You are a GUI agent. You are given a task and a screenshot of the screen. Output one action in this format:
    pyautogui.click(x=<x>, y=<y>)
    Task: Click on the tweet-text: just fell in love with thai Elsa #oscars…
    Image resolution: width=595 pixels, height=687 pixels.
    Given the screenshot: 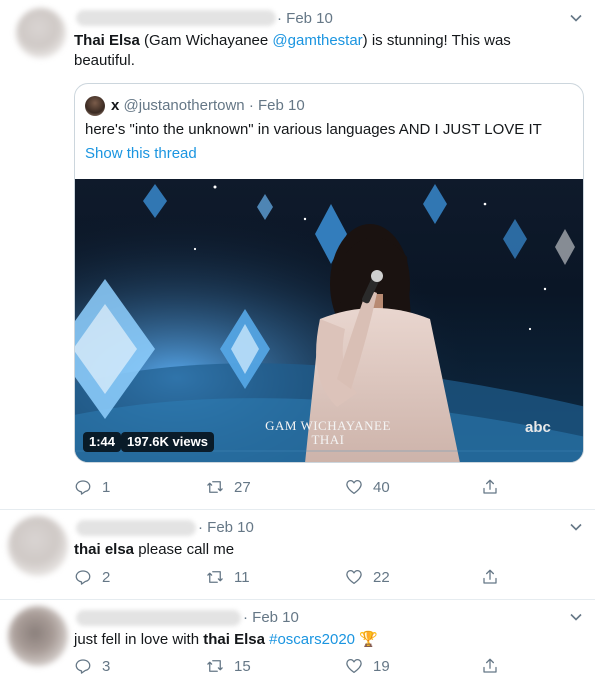 What is the action you would take?
    pyautogui.click(x=226, y=639)
    